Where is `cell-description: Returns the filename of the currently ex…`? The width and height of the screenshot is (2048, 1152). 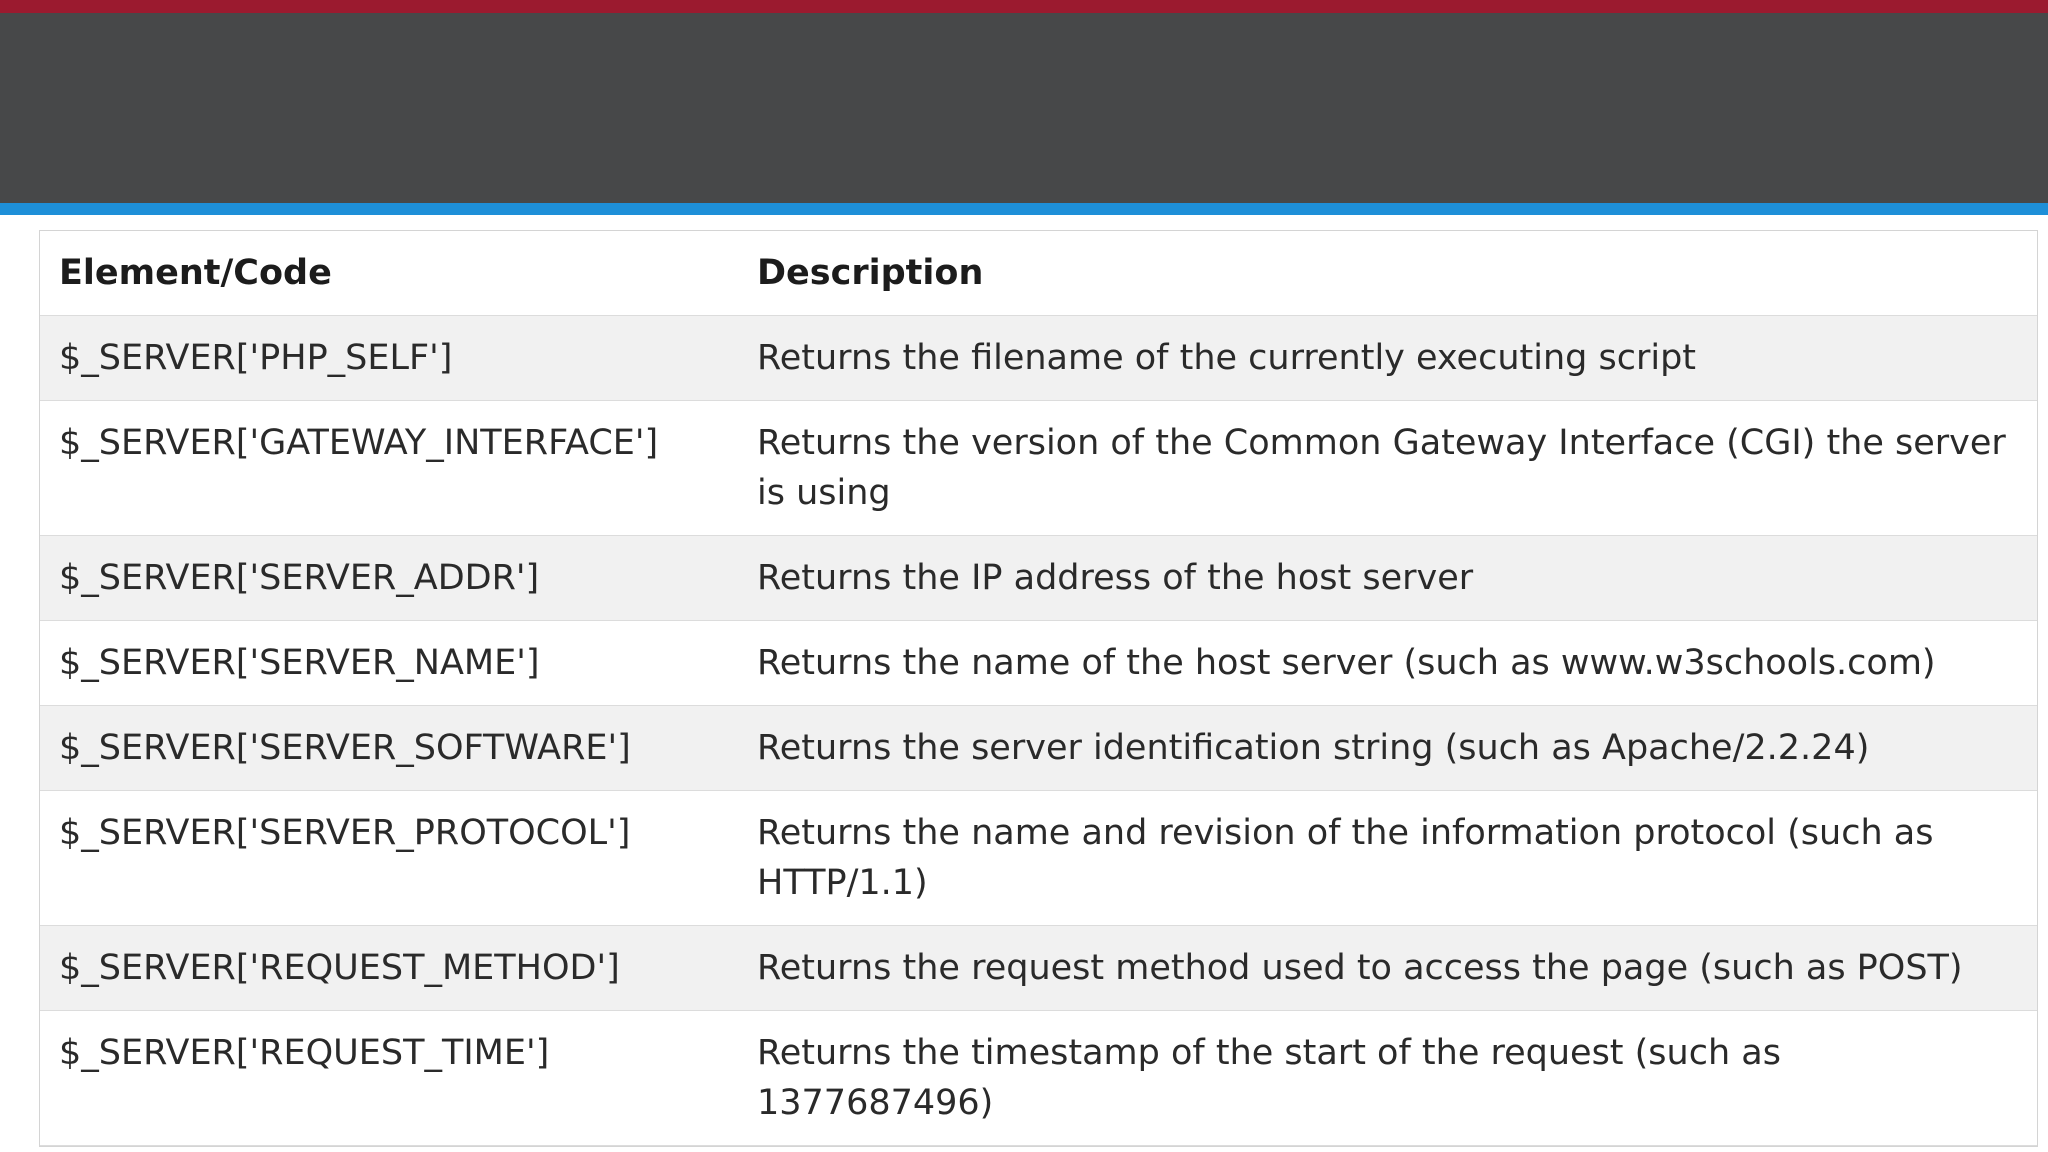
cell-description: Returns the filename of the currently ex… is located at coordinates (1387, 358).